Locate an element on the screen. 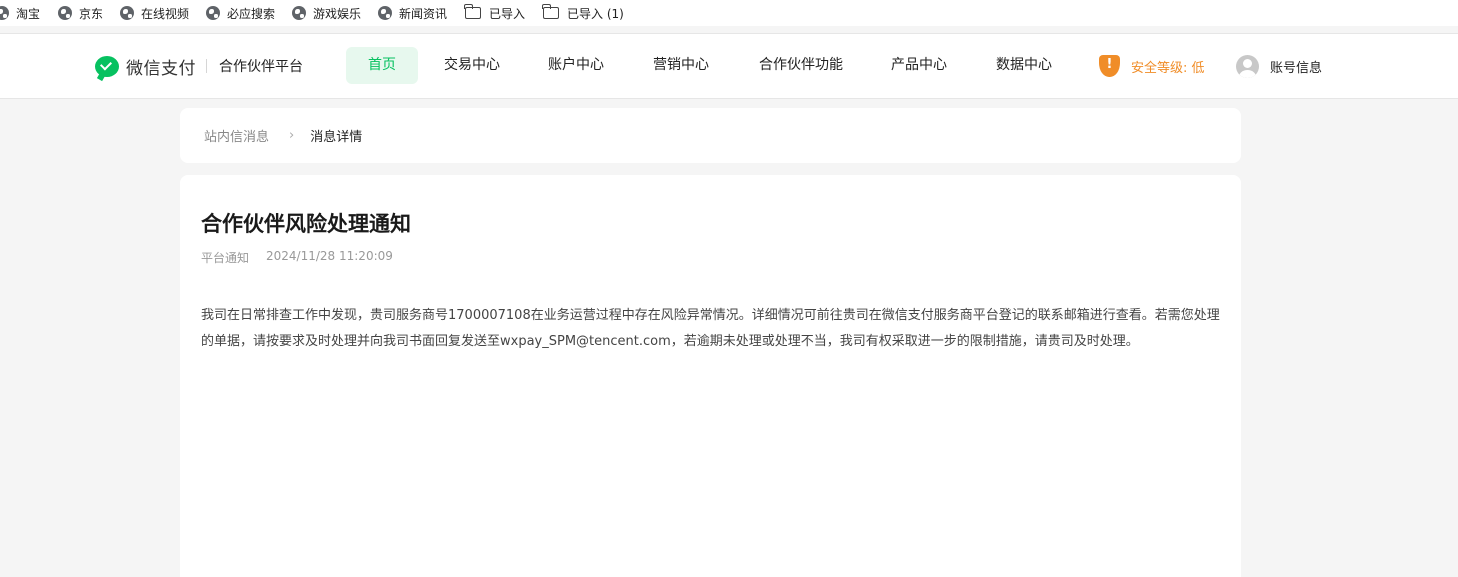 The width and height of the screenshot is (1458, 577). breadcrumb: 站内信消息 › 消息详情 is located at coordinates (710, 135).